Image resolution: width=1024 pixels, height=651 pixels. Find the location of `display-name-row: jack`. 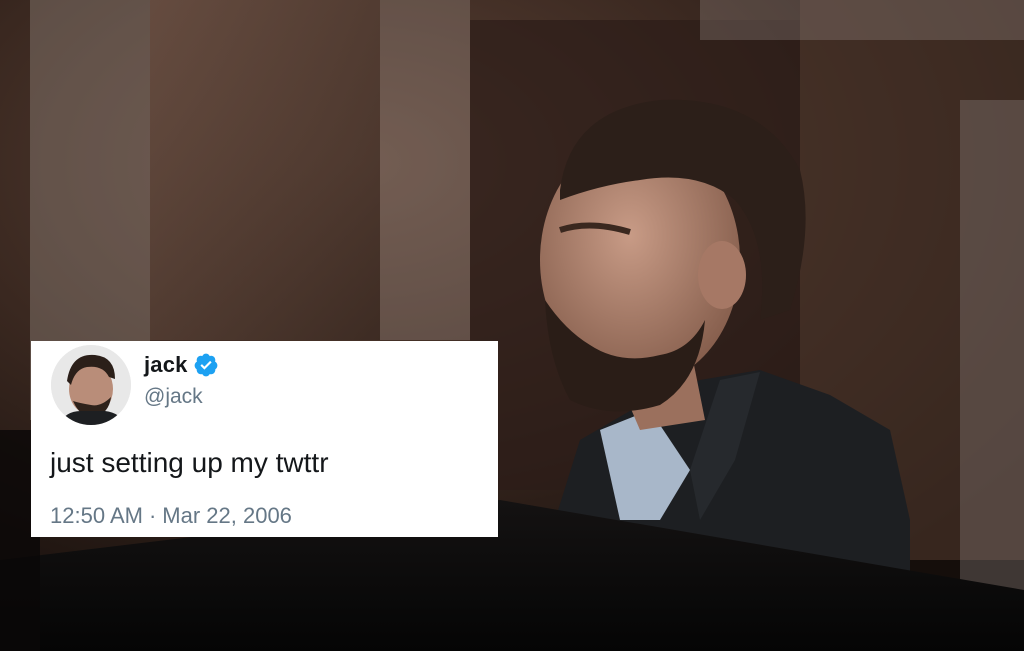

display-name-row: jack is located at coordinates (181, 365).